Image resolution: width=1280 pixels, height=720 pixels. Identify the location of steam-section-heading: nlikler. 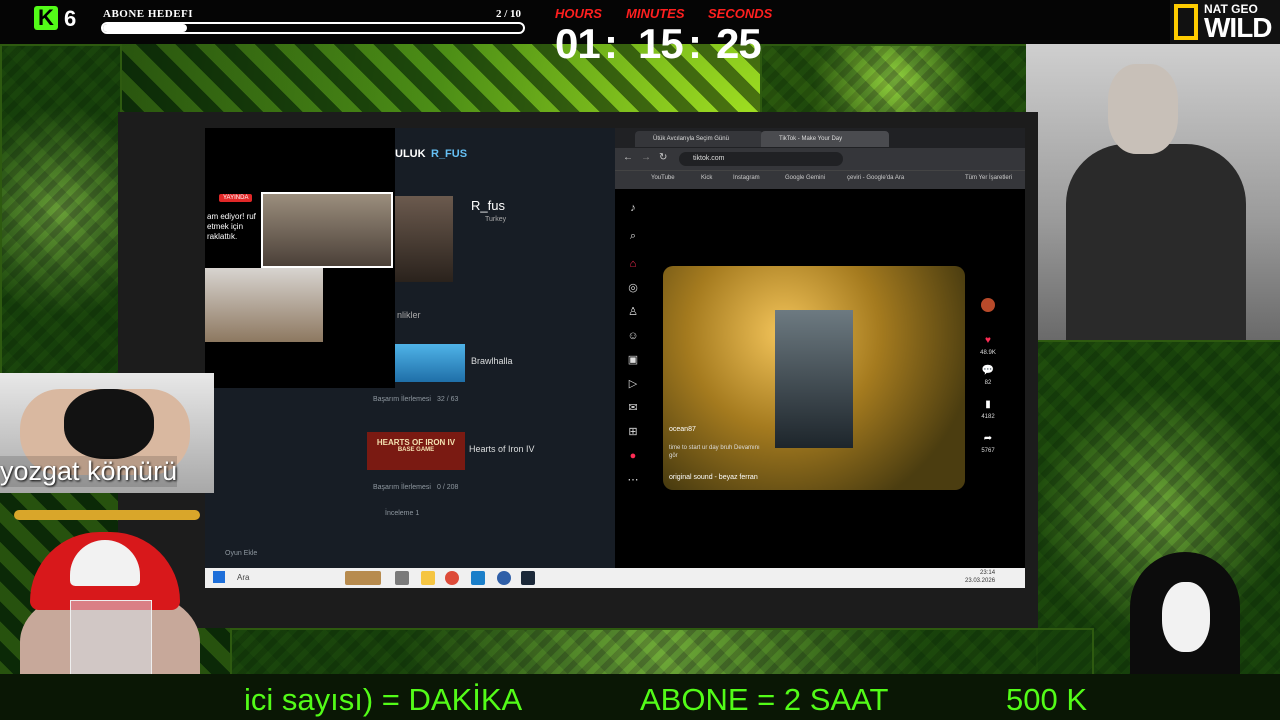
(409, 315).